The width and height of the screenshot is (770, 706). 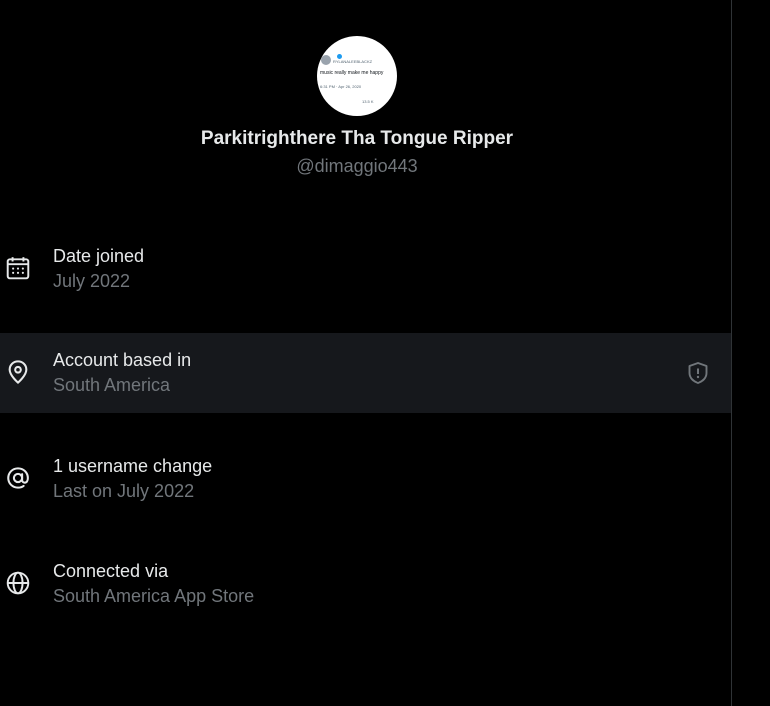 What do you see at coordinates (92, 281) in the screenshot?
I see `row-subtitle: July 2022` at bounding box center [92, 281].